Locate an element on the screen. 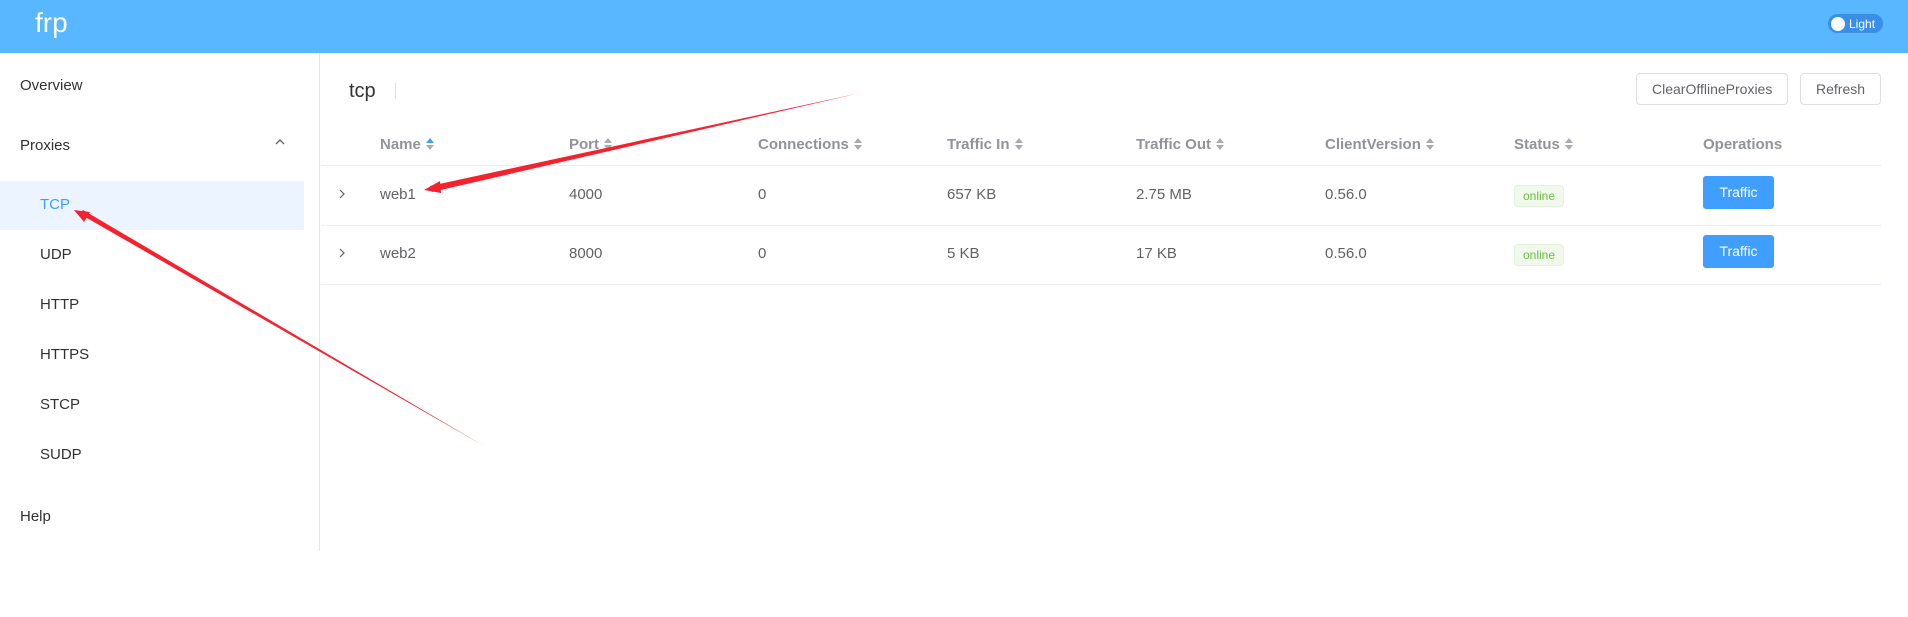  clear-offline-proxies-button: ClearOfflineProxies is located at coordinates (1712, 89).